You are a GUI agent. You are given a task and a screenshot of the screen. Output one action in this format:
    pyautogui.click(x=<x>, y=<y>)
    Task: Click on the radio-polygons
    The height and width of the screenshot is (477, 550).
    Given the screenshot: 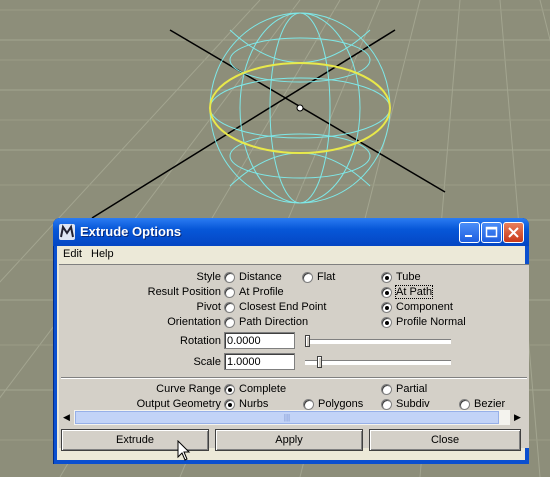 What is the action you would take?
    pyautogui.click(x=308, y=404)
    